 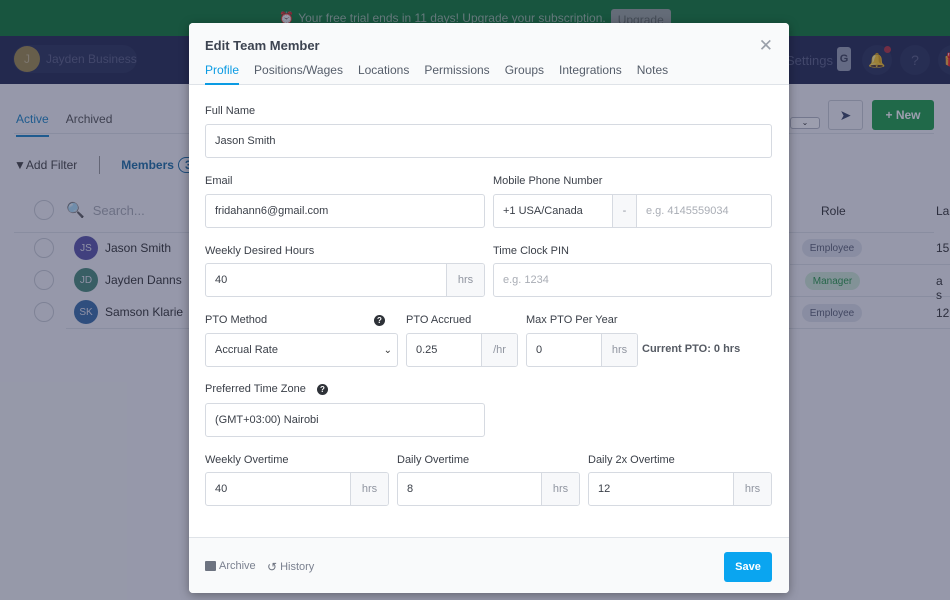 What do you see at coordinates (345, 211) in the screenshot?
I see `email-input: fridahann6@gmail.com` at bounding box center [345, 211].